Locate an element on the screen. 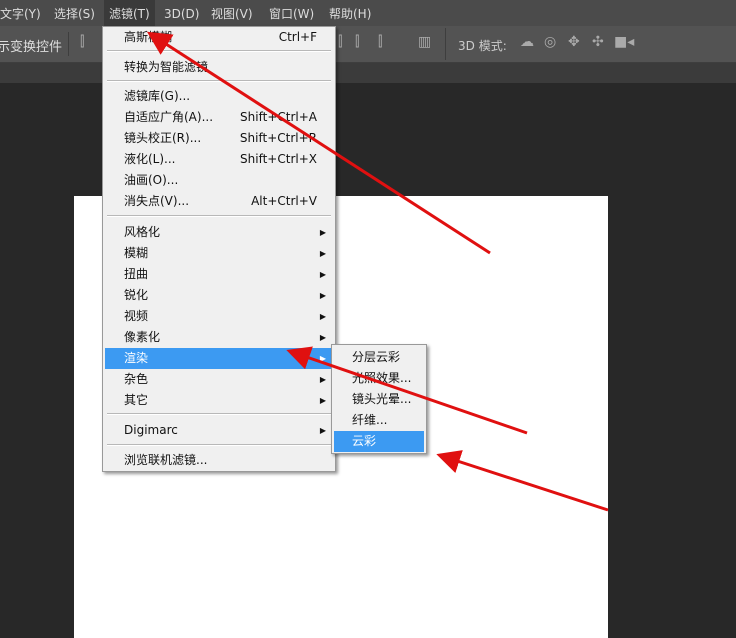 This screenshot has height=638, width=736. annotation-arrow-render is located at coordinates (407, 390).